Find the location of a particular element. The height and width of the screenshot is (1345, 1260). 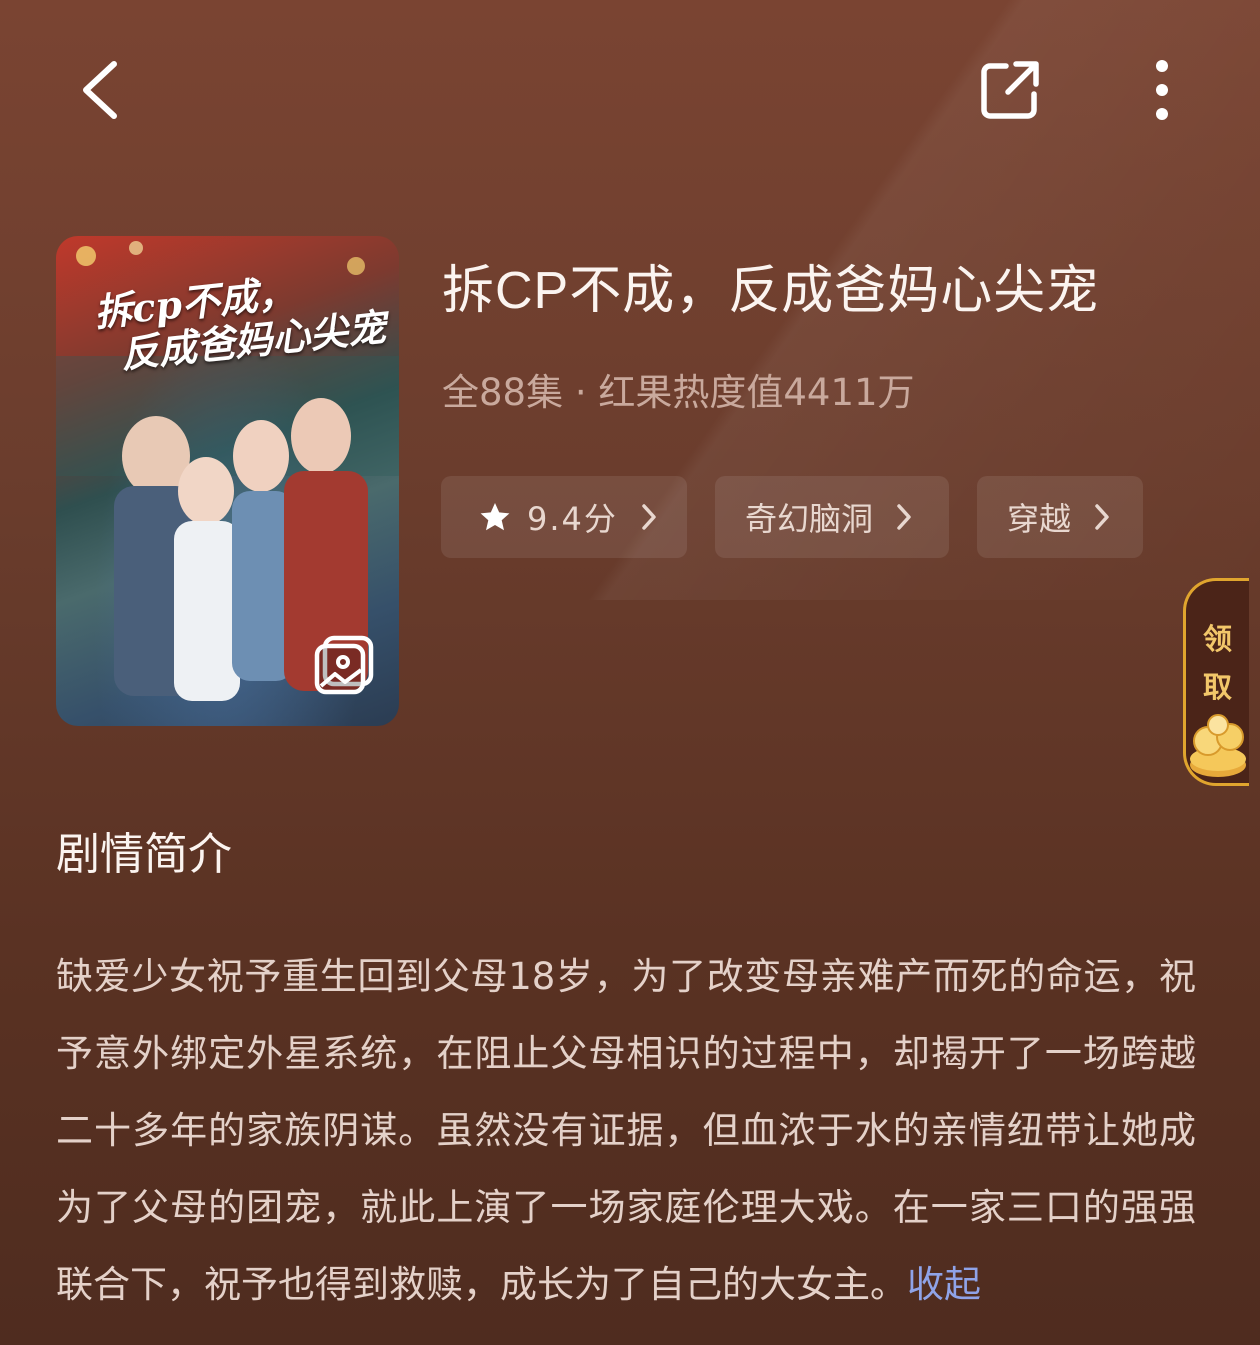

share-icon is located at coordinates (1010, 90).